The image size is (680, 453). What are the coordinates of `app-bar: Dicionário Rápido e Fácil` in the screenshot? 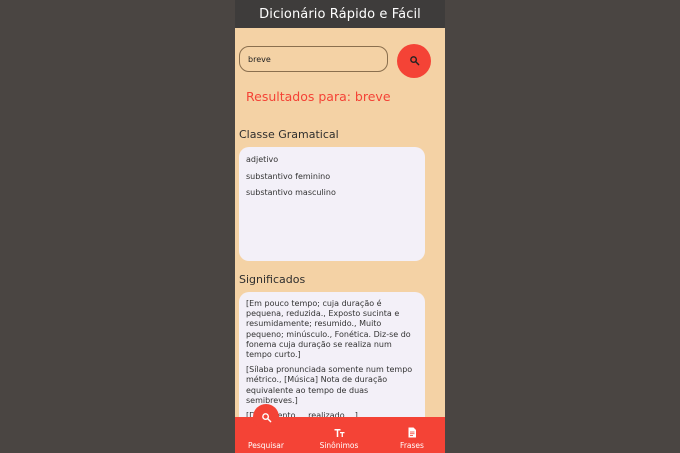 It's located at (340, 14).